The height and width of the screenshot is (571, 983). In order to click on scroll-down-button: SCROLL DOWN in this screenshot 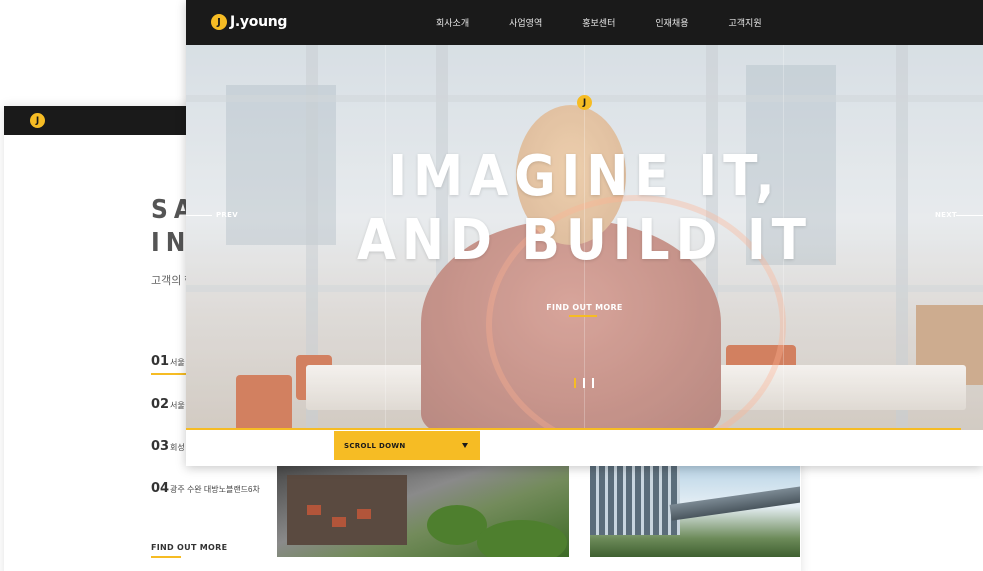, I will do `click(407, 445)`.